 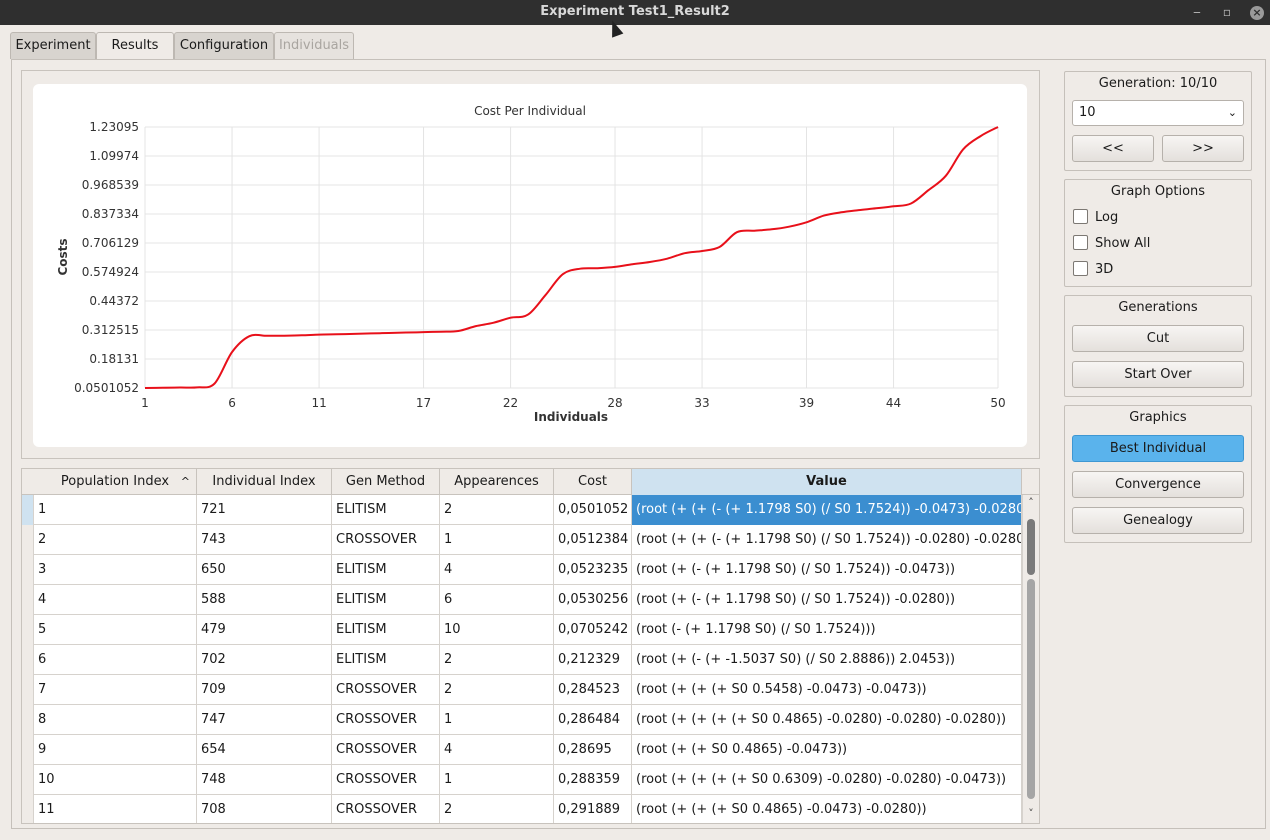 I want to click on cell-cost: 0,291889, so click(x=593, y=809).